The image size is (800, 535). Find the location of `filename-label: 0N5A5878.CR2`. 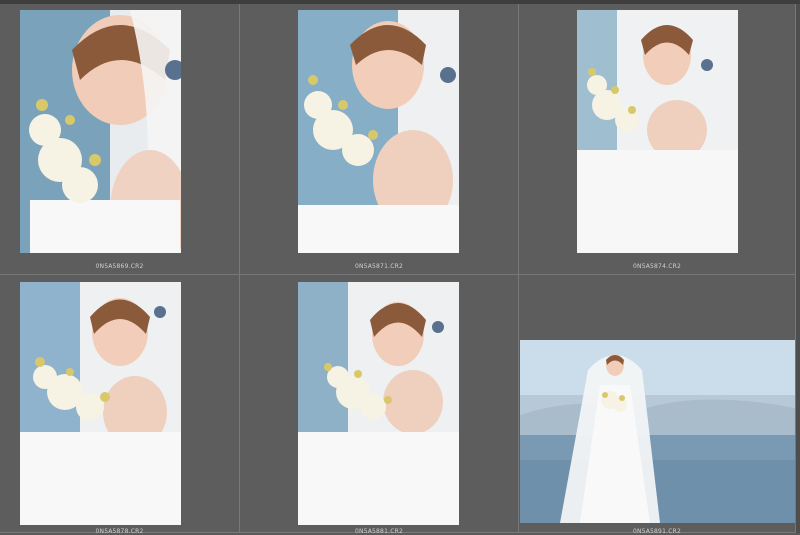

filename-label: 0N5A5878.CR2 is located at coordinates (119, 531).